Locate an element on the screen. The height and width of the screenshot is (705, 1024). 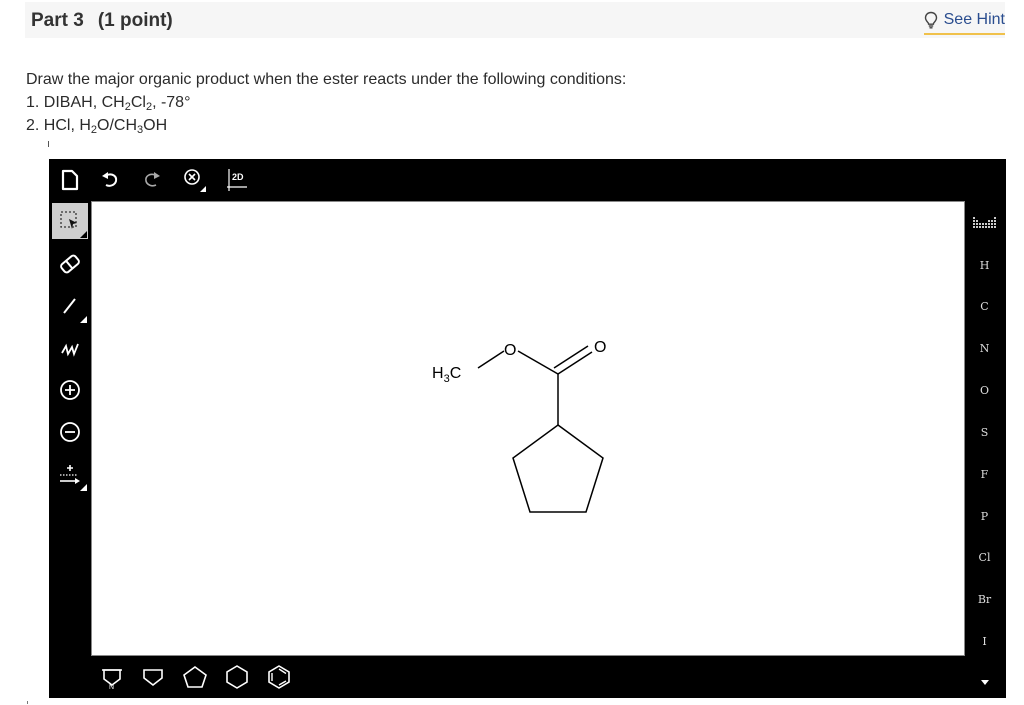
positive-charge-icon is located at coordinates (70, 390).